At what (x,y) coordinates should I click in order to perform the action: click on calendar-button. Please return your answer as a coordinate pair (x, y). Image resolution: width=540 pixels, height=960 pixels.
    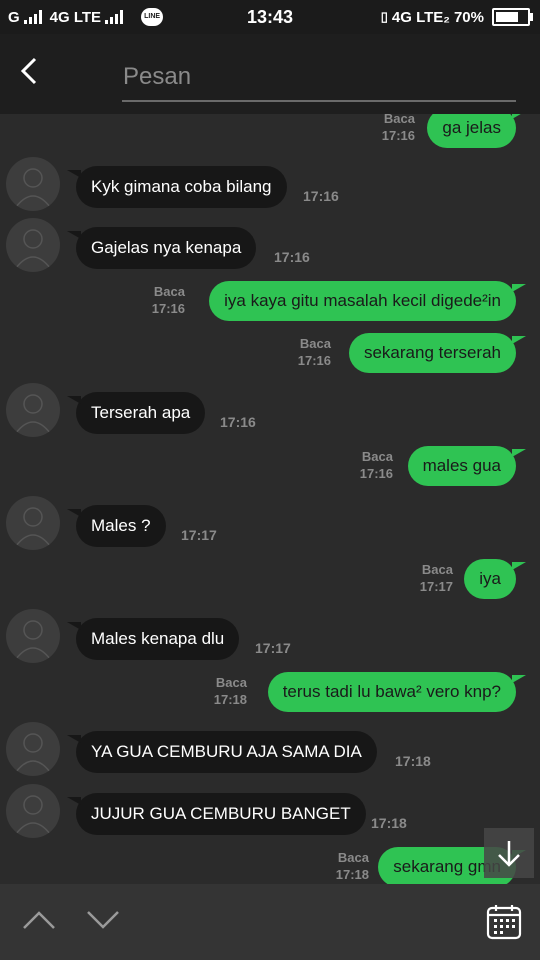
    Looking at the image, I should click on (504, 924).